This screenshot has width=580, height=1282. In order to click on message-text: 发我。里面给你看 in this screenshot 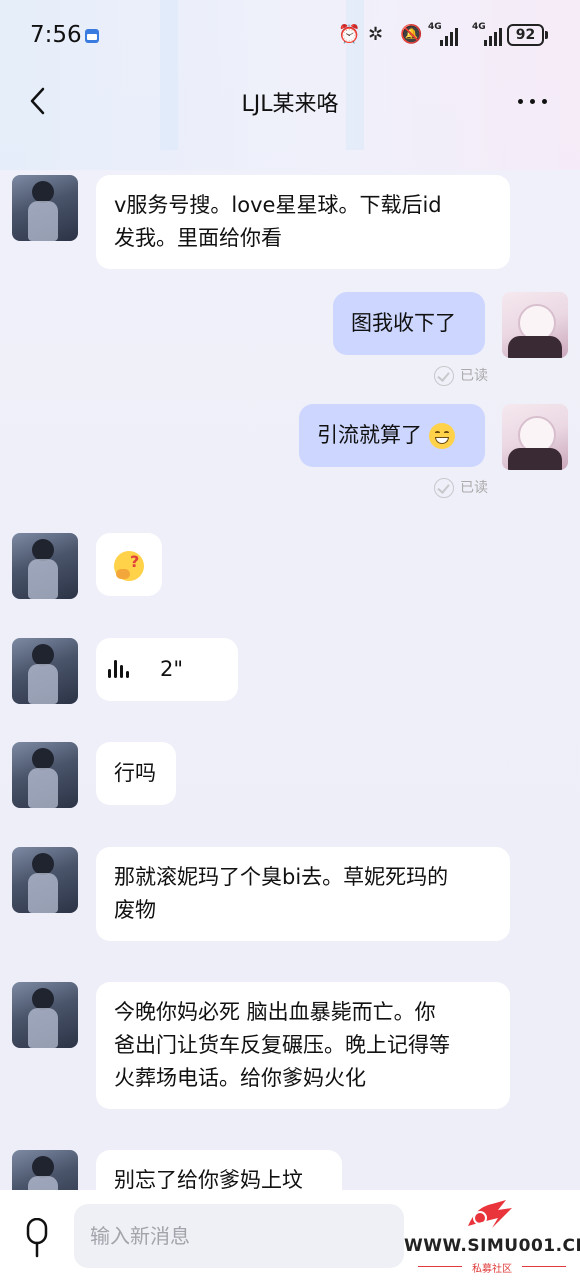, I will do `click(198, 238)`.